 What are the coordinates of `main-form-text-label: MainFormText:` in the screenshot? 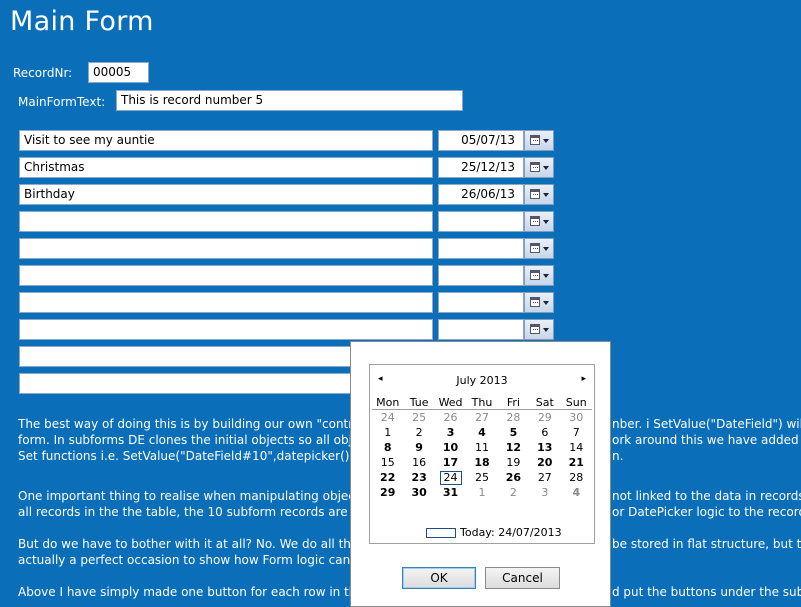 It's located at (62, 102).